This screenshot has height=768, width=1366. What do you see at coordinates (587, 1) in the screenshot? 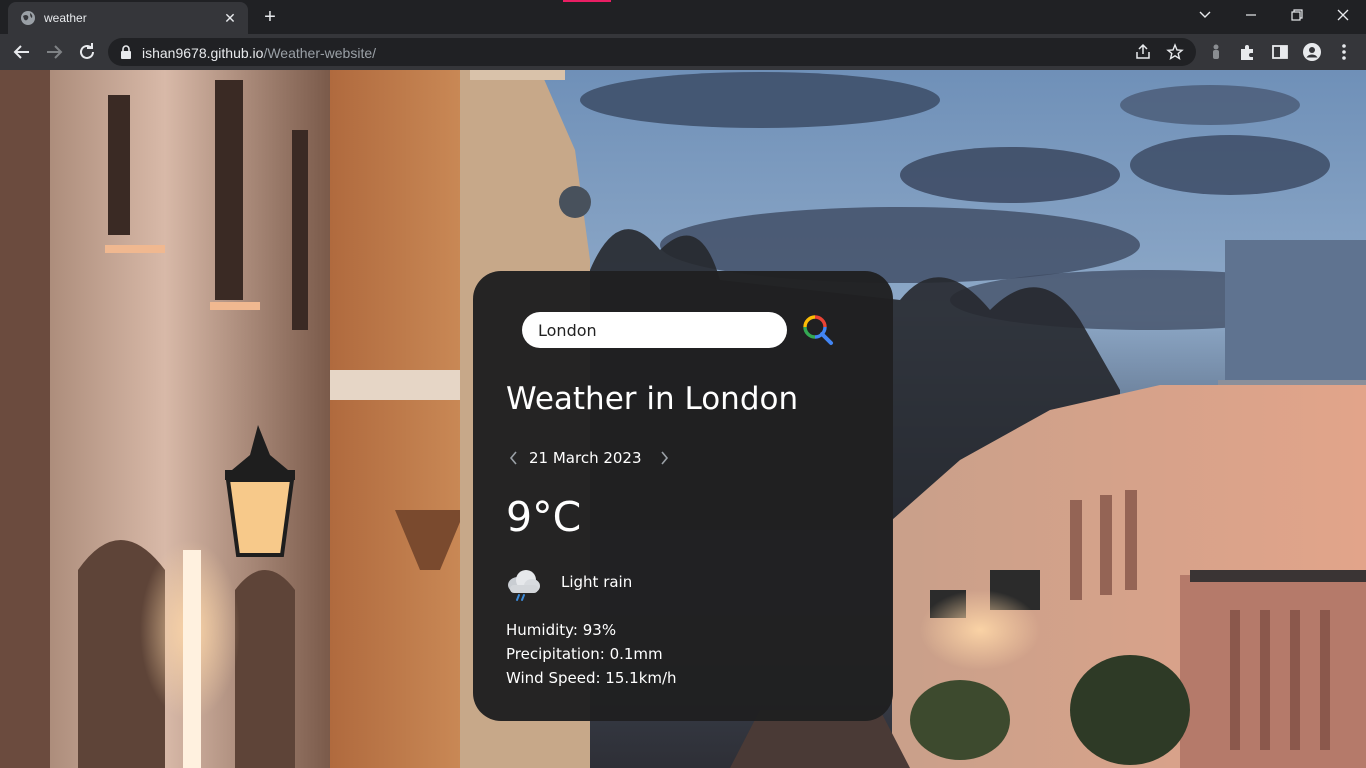
I see `accent-line` at bounding box center [587, 1].